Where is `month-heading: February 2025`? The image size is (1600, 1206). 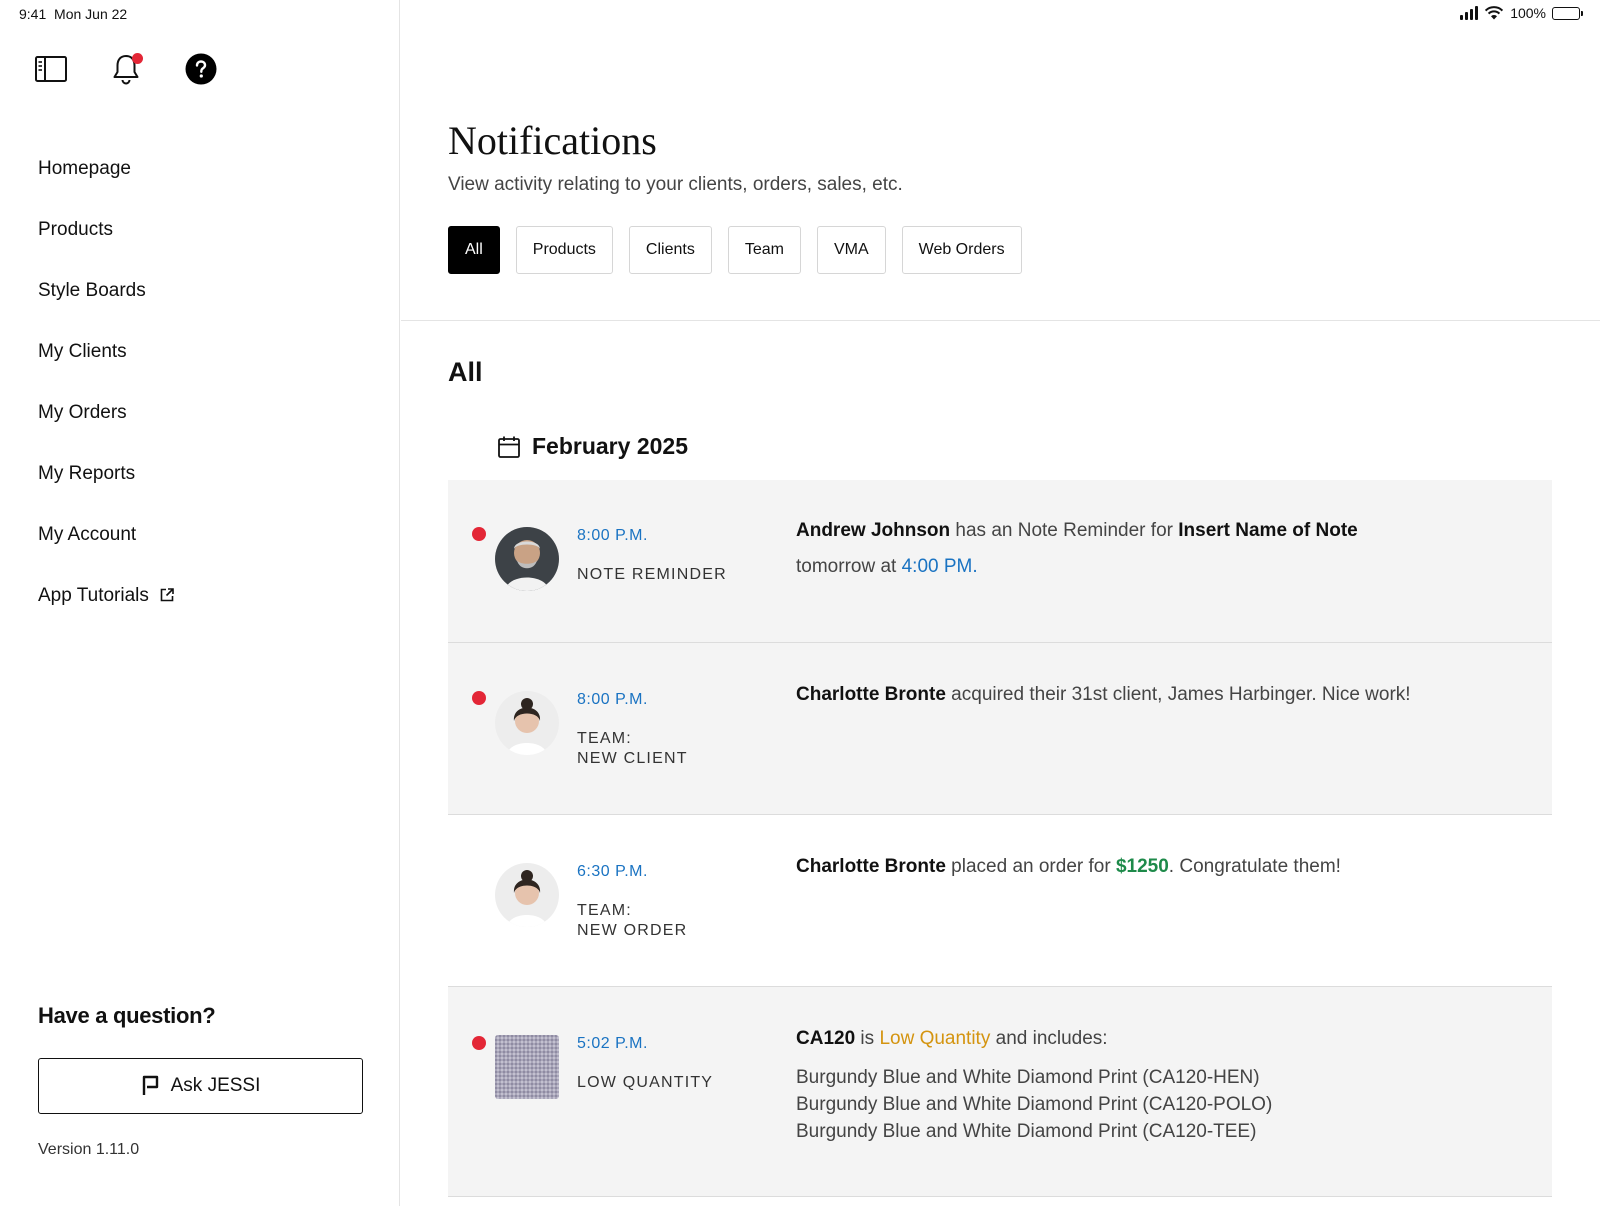 month-heading: February 2025 is located at coordinates (592, 446).